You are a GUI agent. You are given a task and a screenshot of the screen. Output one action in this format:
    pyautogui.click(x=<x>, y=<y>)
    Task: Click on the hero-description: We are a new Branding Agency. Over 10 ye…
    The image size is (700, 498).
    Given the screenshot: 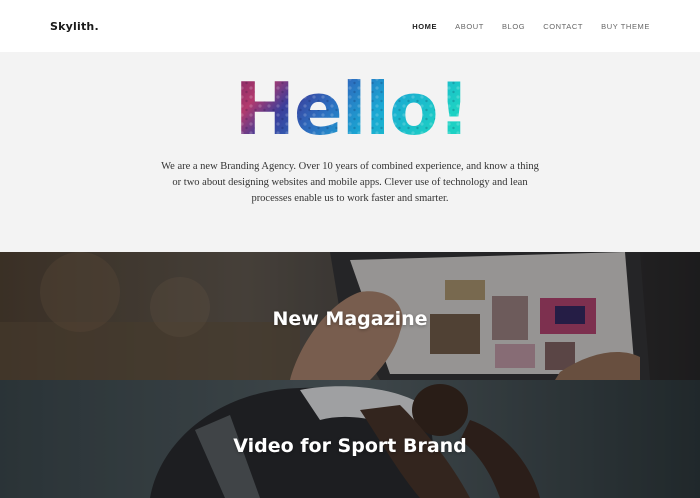 What is the action you would take?
    pyautogui.click(x=350, y=182)
    